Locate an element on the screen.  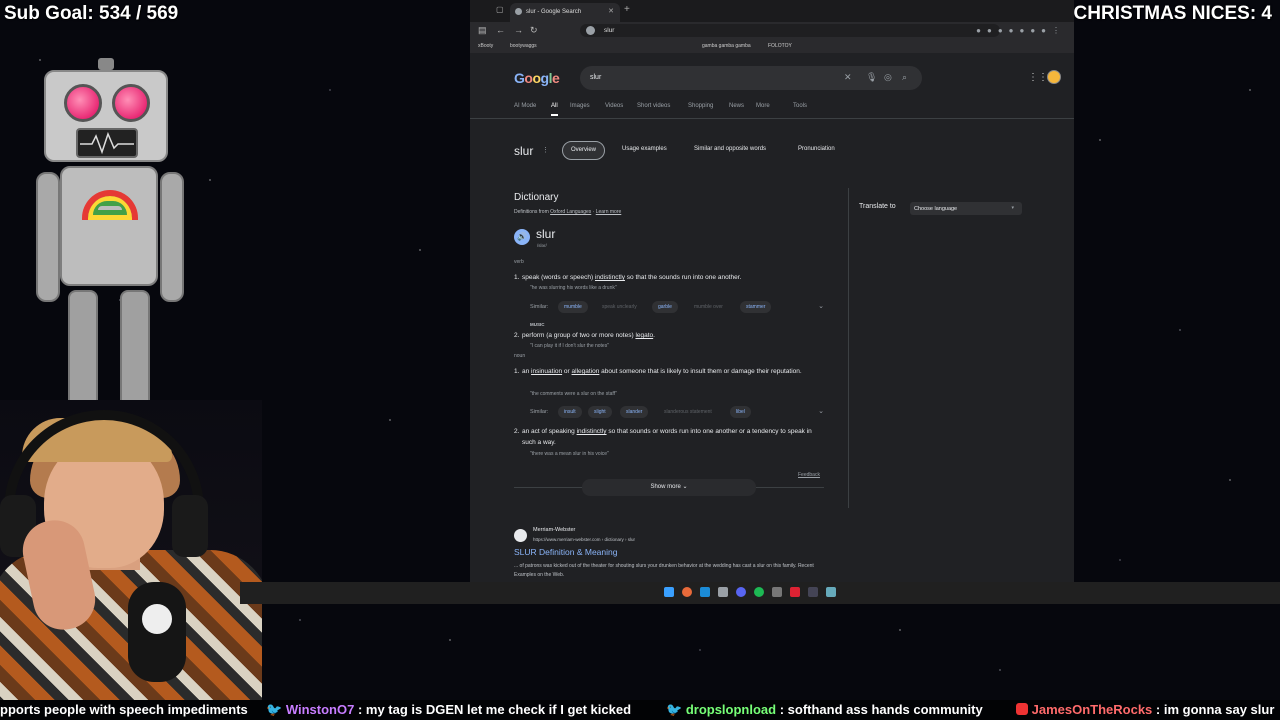
bookmark-item: gamba gamba gamba is located at coordinates (726, 46).